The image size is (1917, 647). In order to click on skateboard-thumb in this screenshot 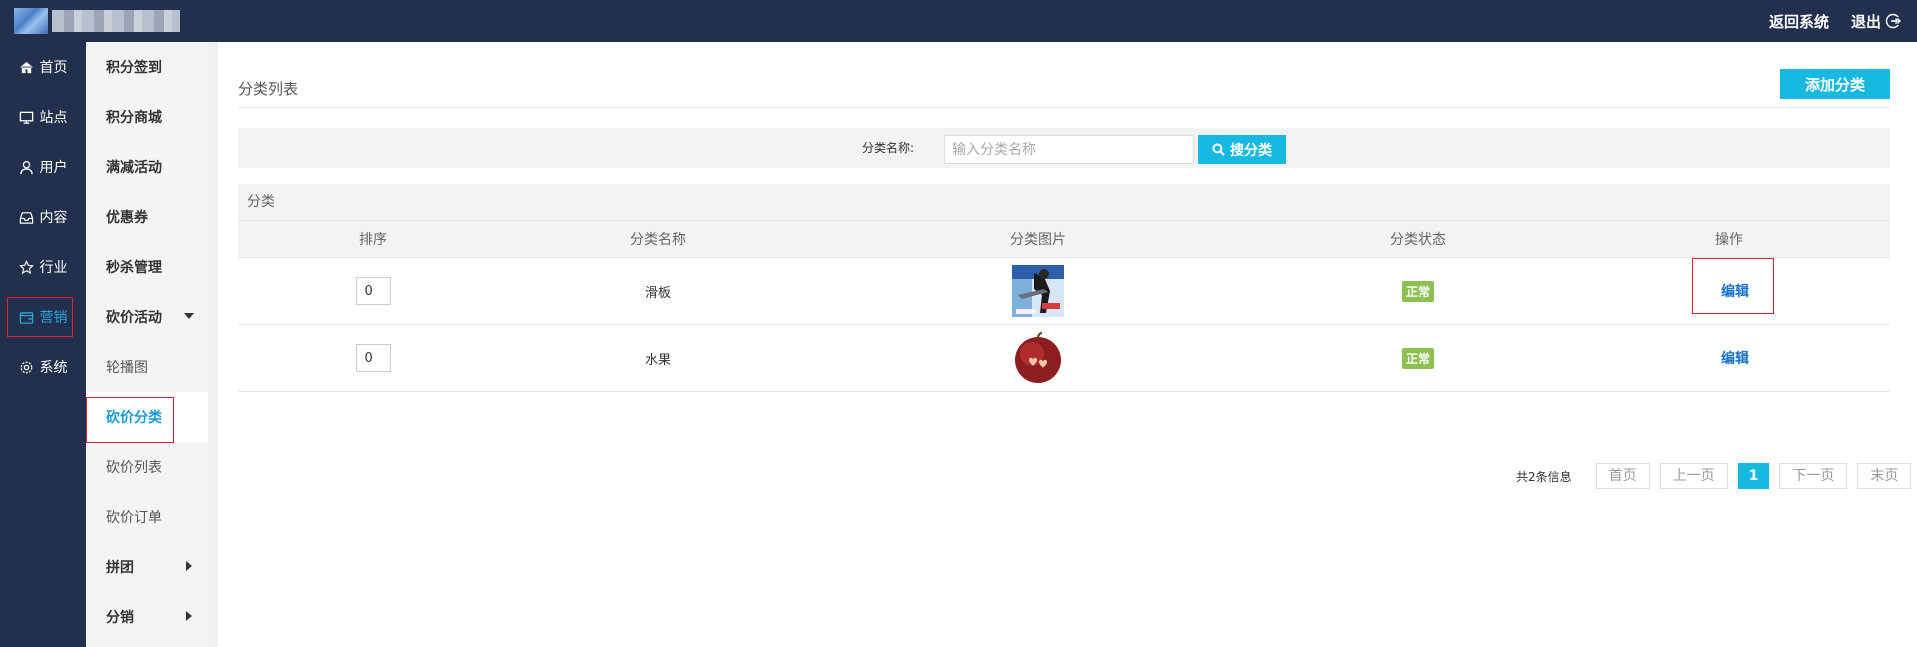, I will do `click(1038, 291)`.